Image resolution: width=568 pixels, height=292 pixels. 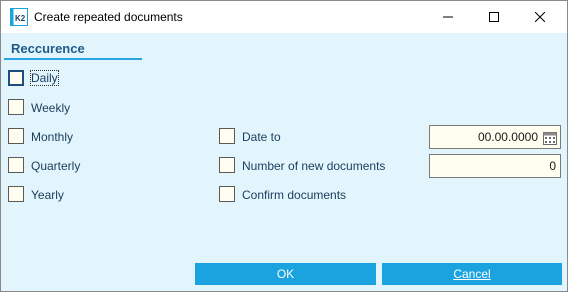 I want to click on date-to-label: Date to, so click(x=261, y=137).